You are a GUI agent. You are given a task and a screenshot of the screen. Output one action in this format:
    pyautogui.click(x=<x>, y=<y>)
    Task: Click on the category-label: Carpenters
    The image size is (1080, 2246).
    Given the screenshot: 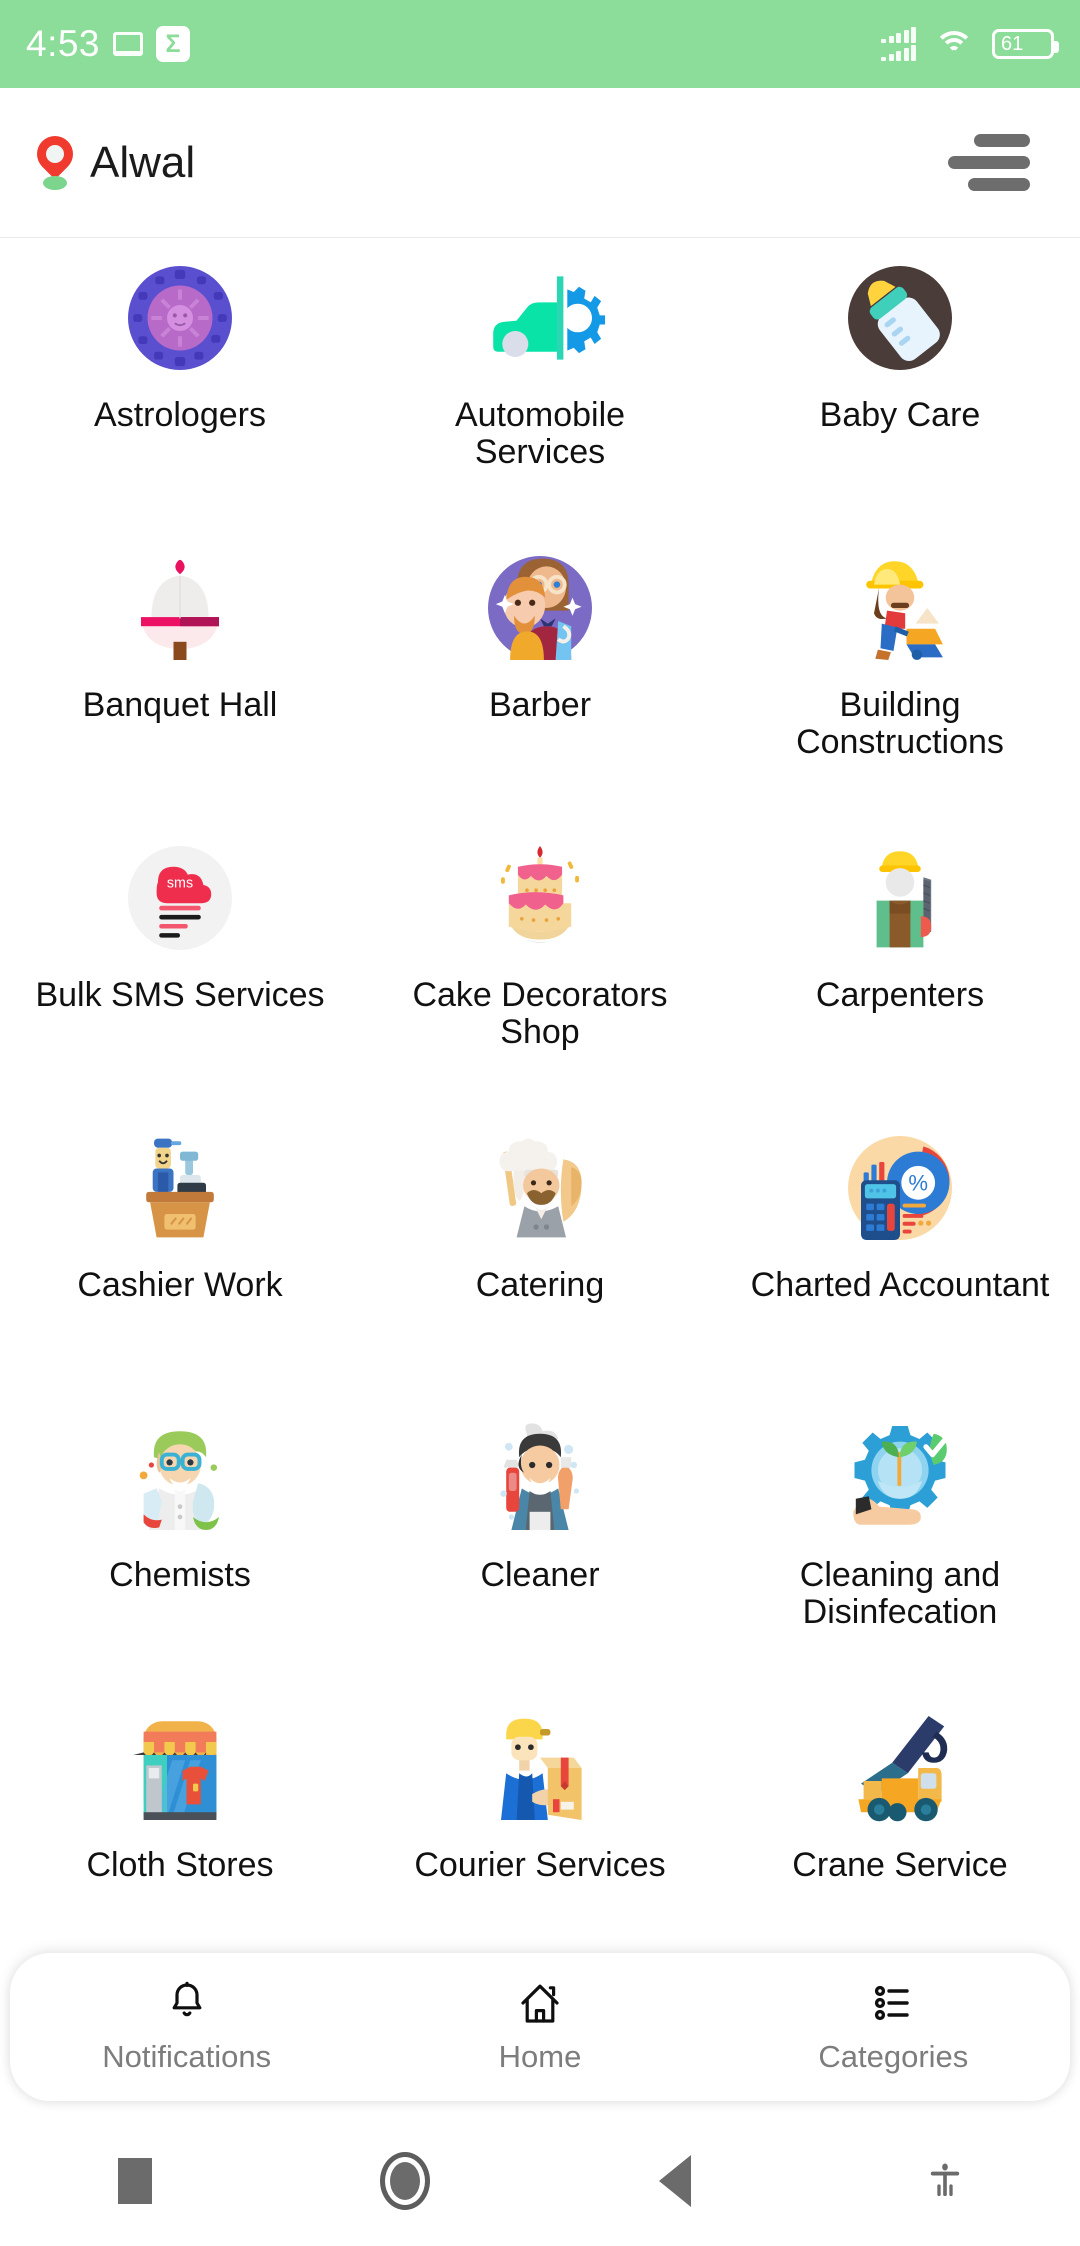 What is the action you would take?
    pyautogui.click(x=900, y=995)
    